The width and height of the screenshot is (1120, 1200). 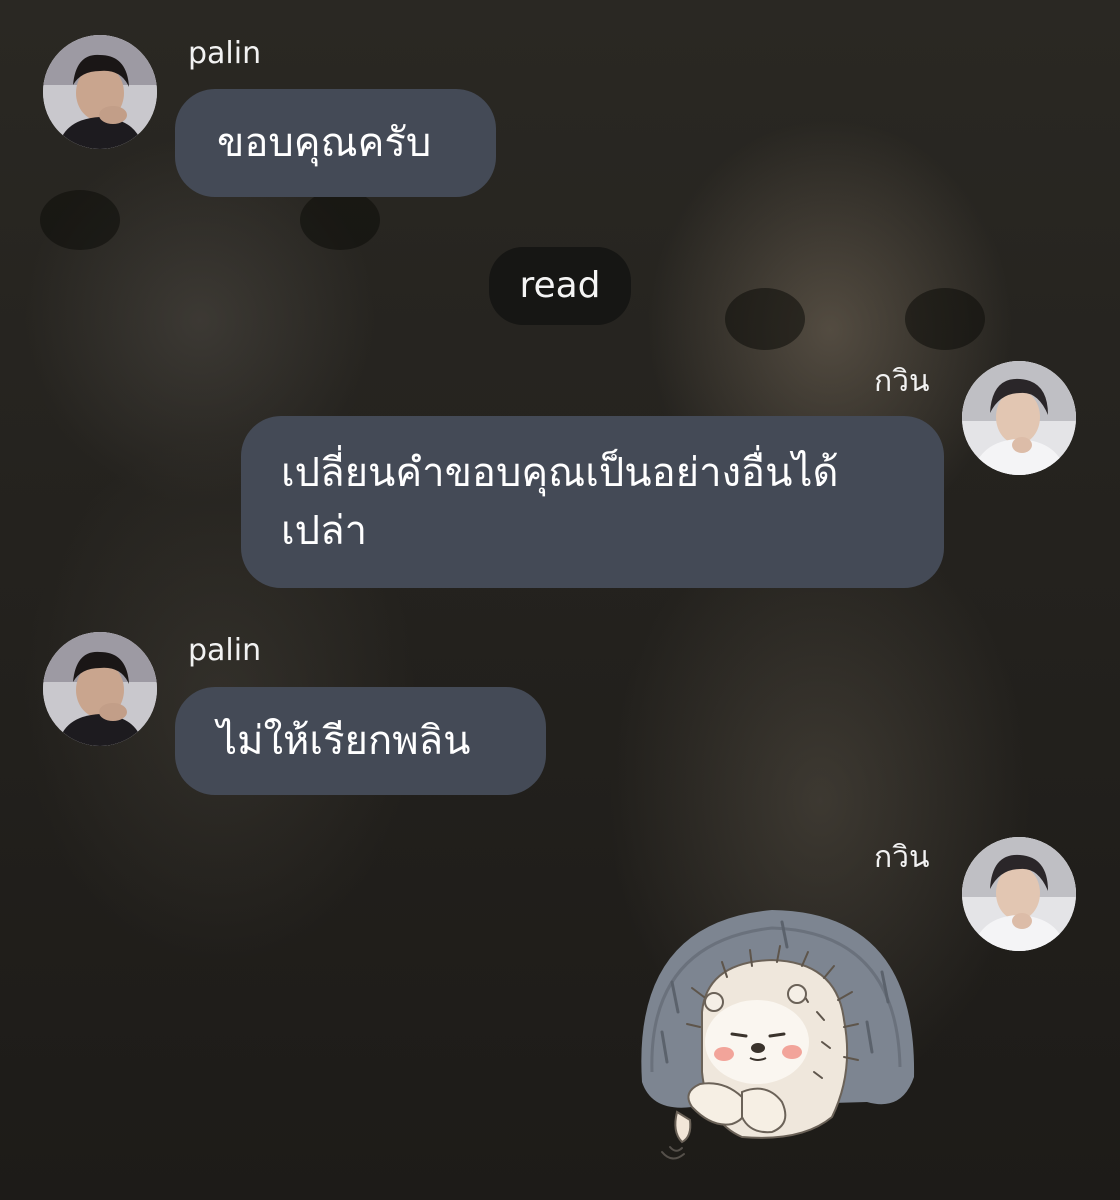 I want to click on message-bubble: ไม่ให้เรียกพลิน, so click(x=360, y=741).